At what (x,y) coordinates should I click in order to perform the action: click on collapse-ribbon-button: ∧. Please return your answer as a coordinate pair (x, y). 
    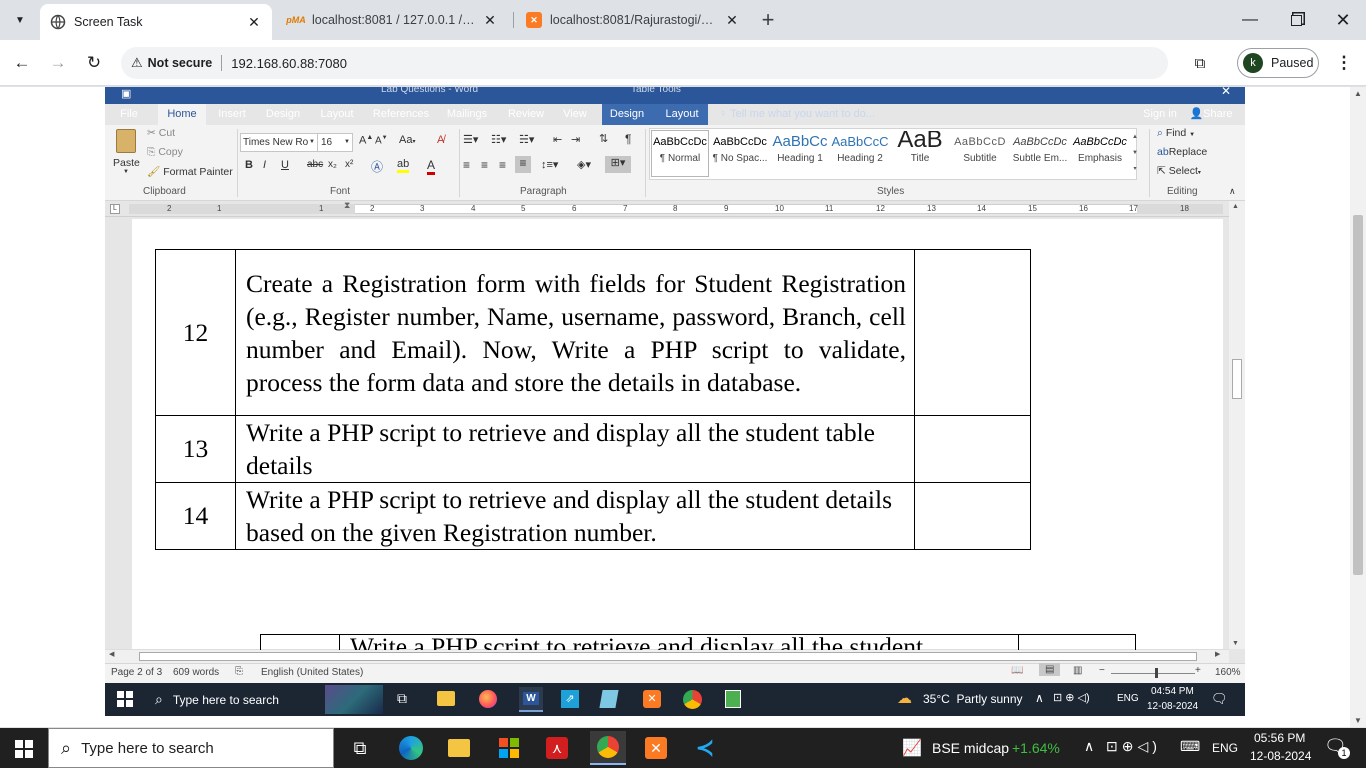
    Looking at the image, I should click on (1232, 191).